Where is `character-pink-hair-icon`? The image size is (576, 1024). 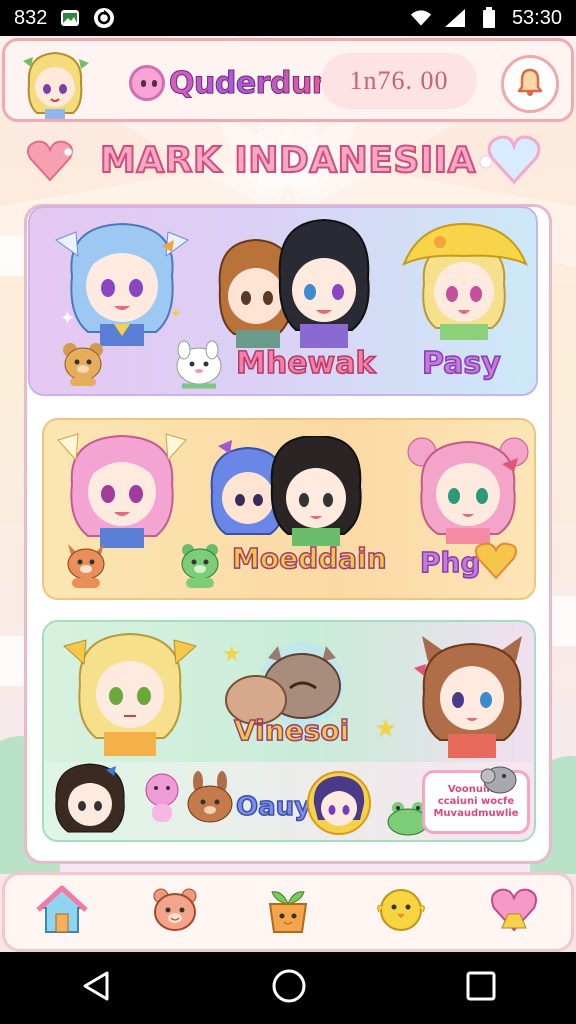 character-pink-hair-icon is located at coordinates (122, 488).